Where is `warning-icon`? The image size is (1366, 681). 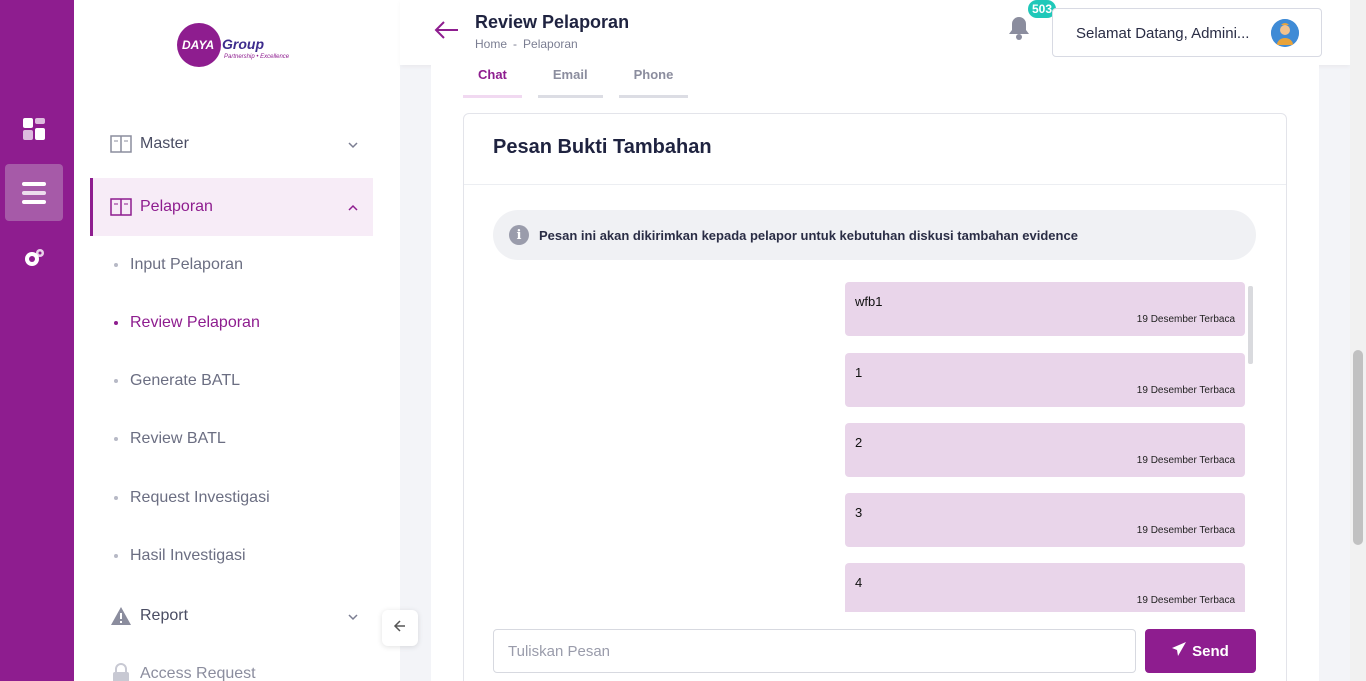 warning-icon is located at coordinates (121, 616).